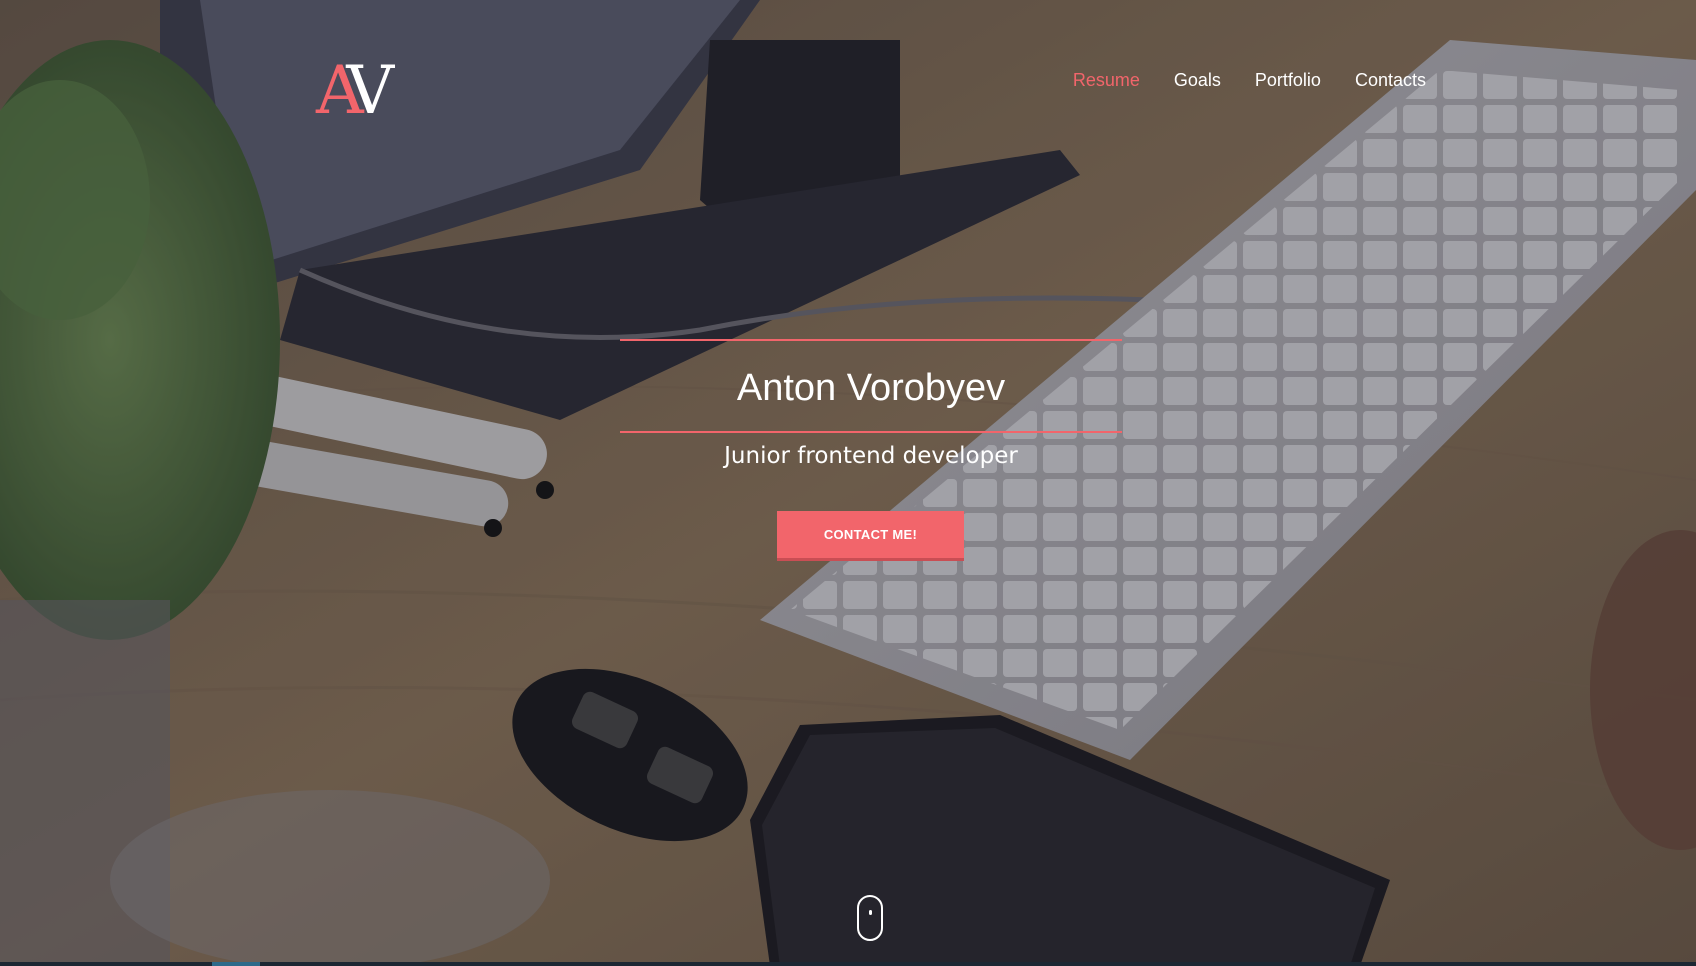 This screenshot has height=966, width=1696. What do you see at coordinates (370, 90) in the screenshot?
I see `logo-letter-v: V` at bounding box center [370, 90].